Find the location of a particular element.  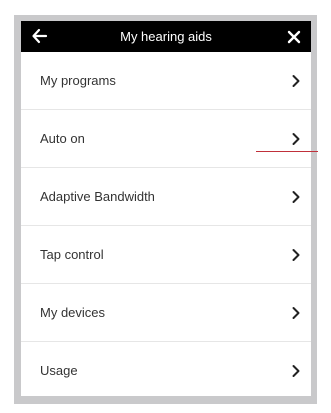

close-icon is located at coordinates (294, 37).